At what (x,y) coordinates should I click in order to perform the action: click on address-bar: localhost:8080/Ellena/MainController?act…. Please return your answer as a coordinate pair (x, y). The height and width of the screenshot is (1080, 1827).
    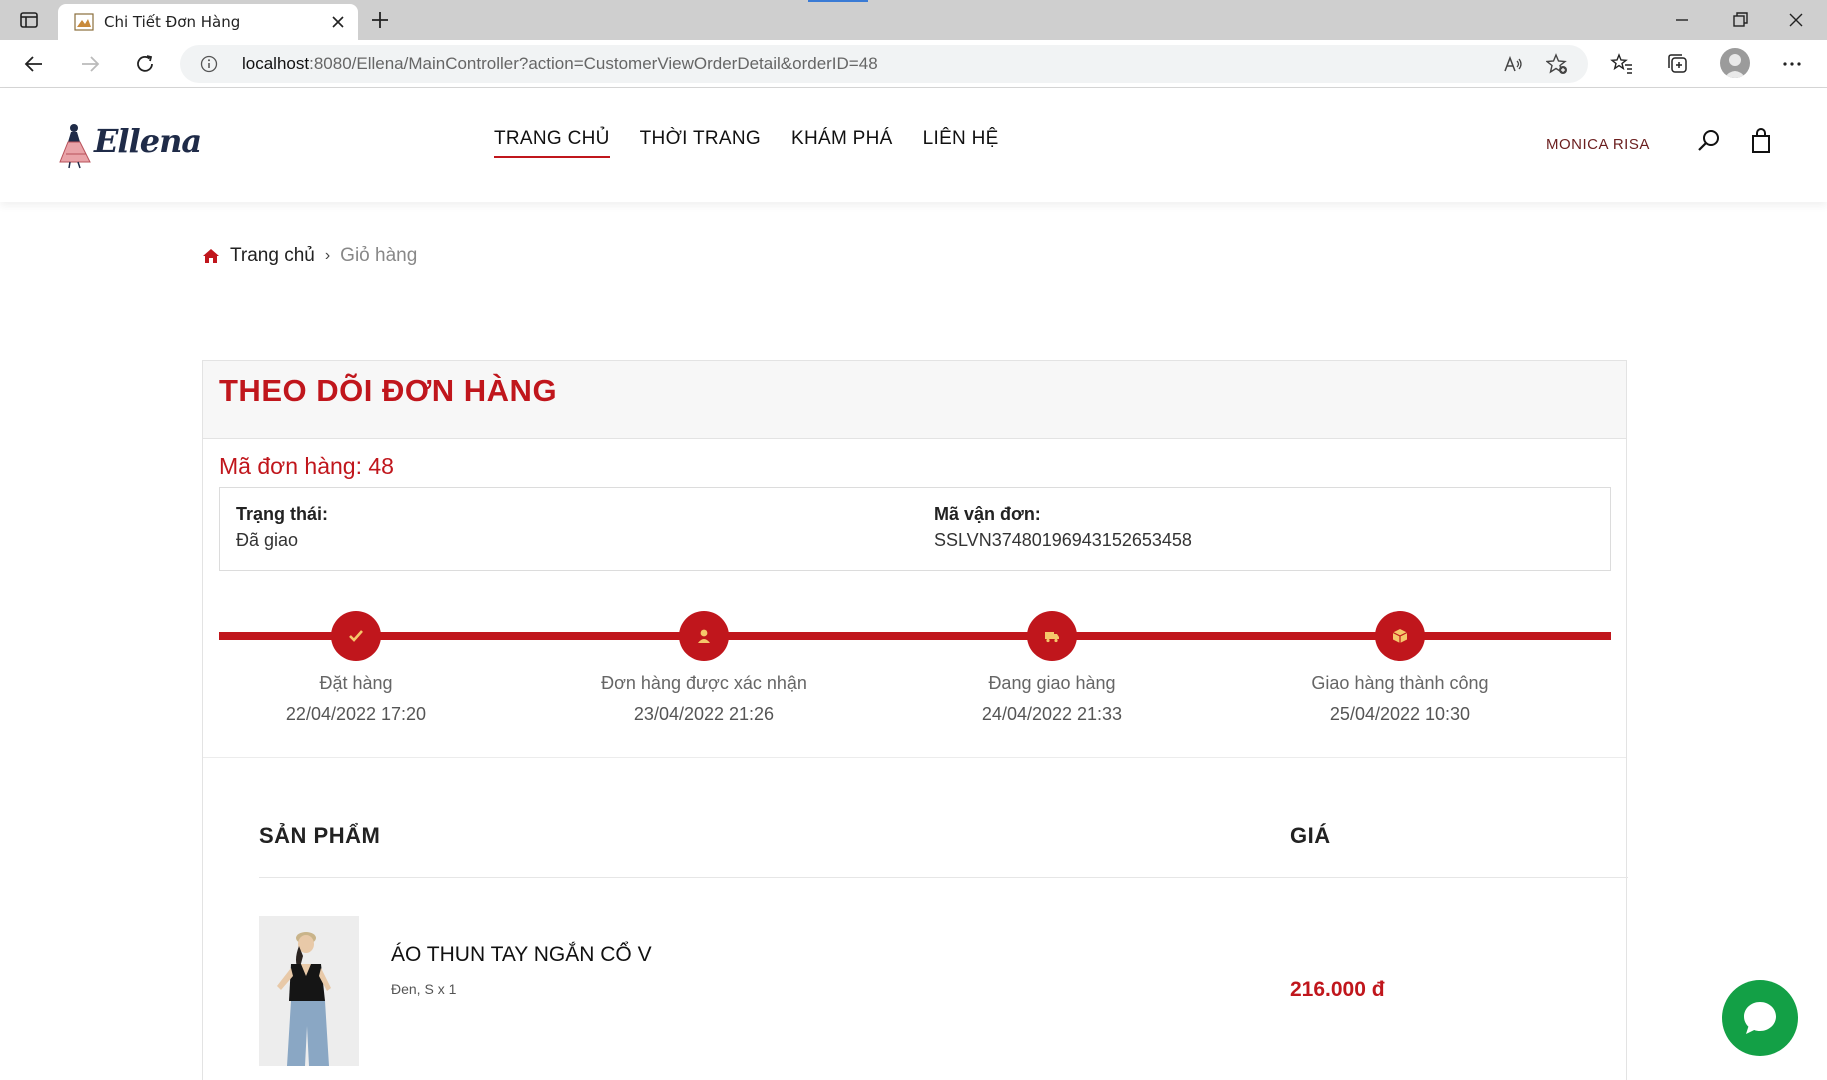
    Looking at the image, I should click on (884, 64).